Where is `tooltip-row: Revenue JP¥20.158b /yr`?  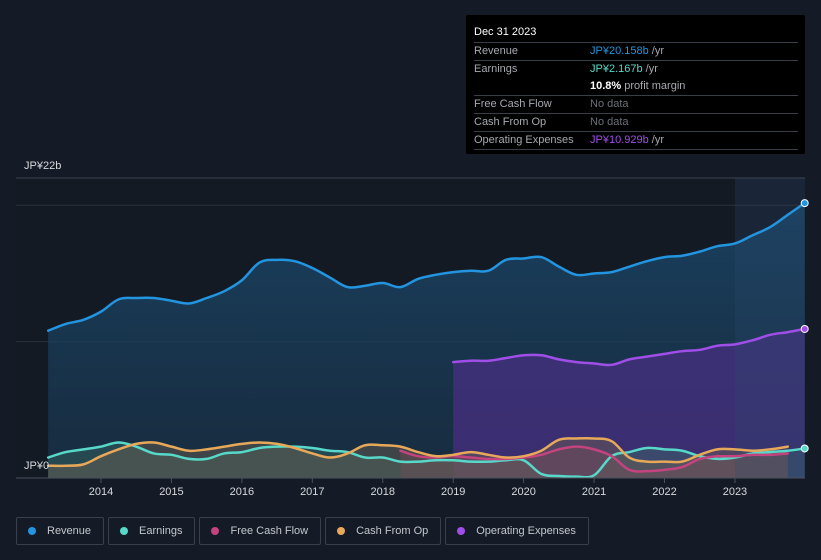
tooltip-row: Revenue JP¥20.158b /yr is located at coordinates (636, 52).